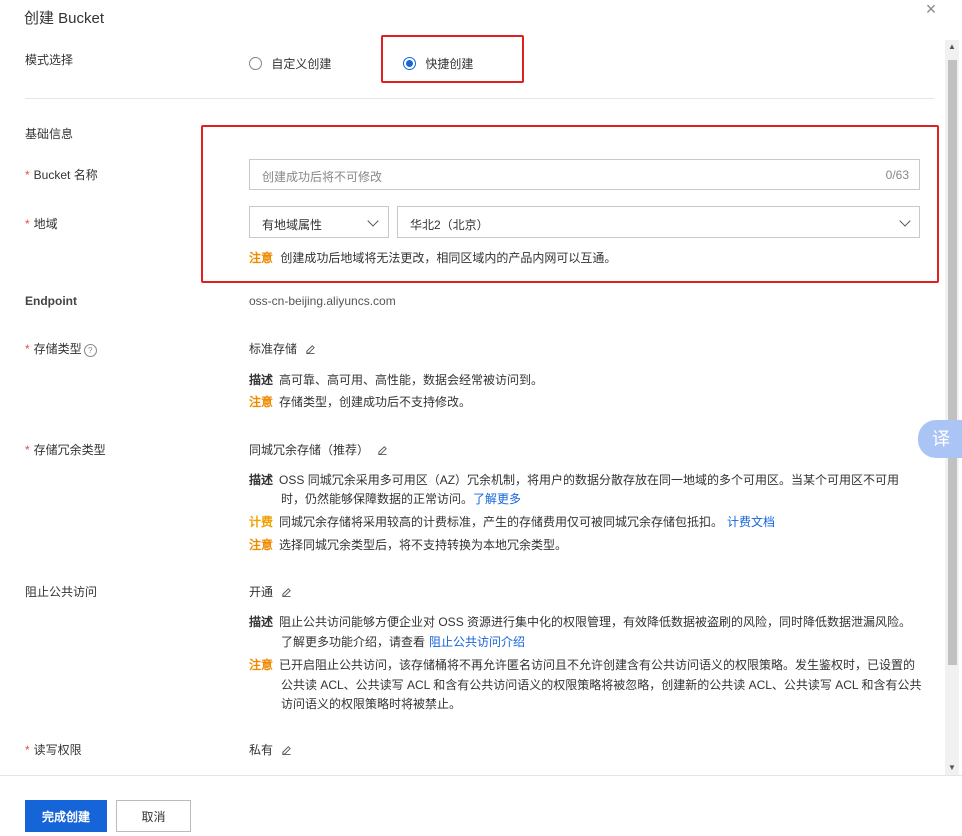 Image resolution: width=962 pixels, height=836 pixels. Describe the element at coordinates (322, 177) in the screenshot. I see `bucket-name-placeholder: 创建成功后将不可修改` at that location.